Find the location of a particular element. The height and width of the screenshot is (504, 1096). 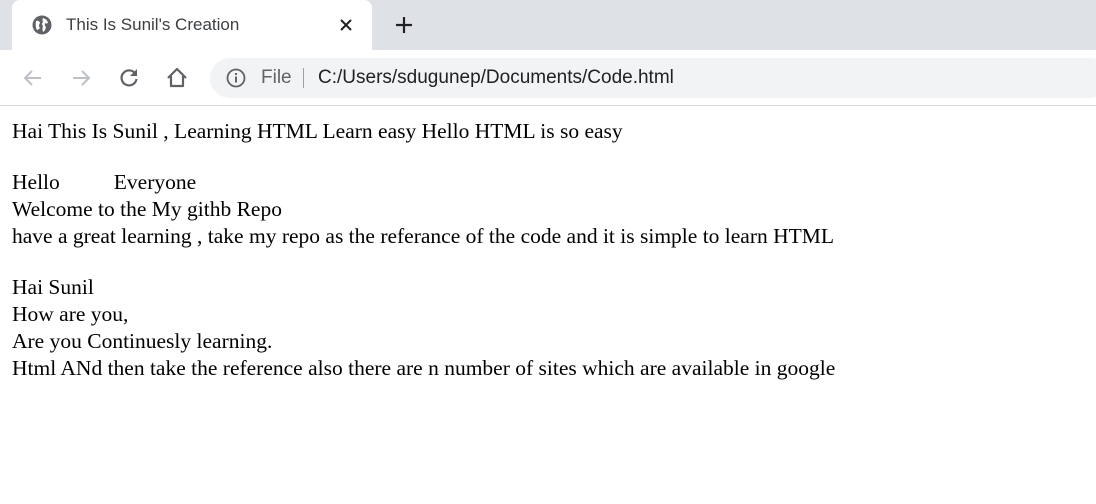

browser-tab: This Is Sunil's Creation is located at coordinates (192, 25).